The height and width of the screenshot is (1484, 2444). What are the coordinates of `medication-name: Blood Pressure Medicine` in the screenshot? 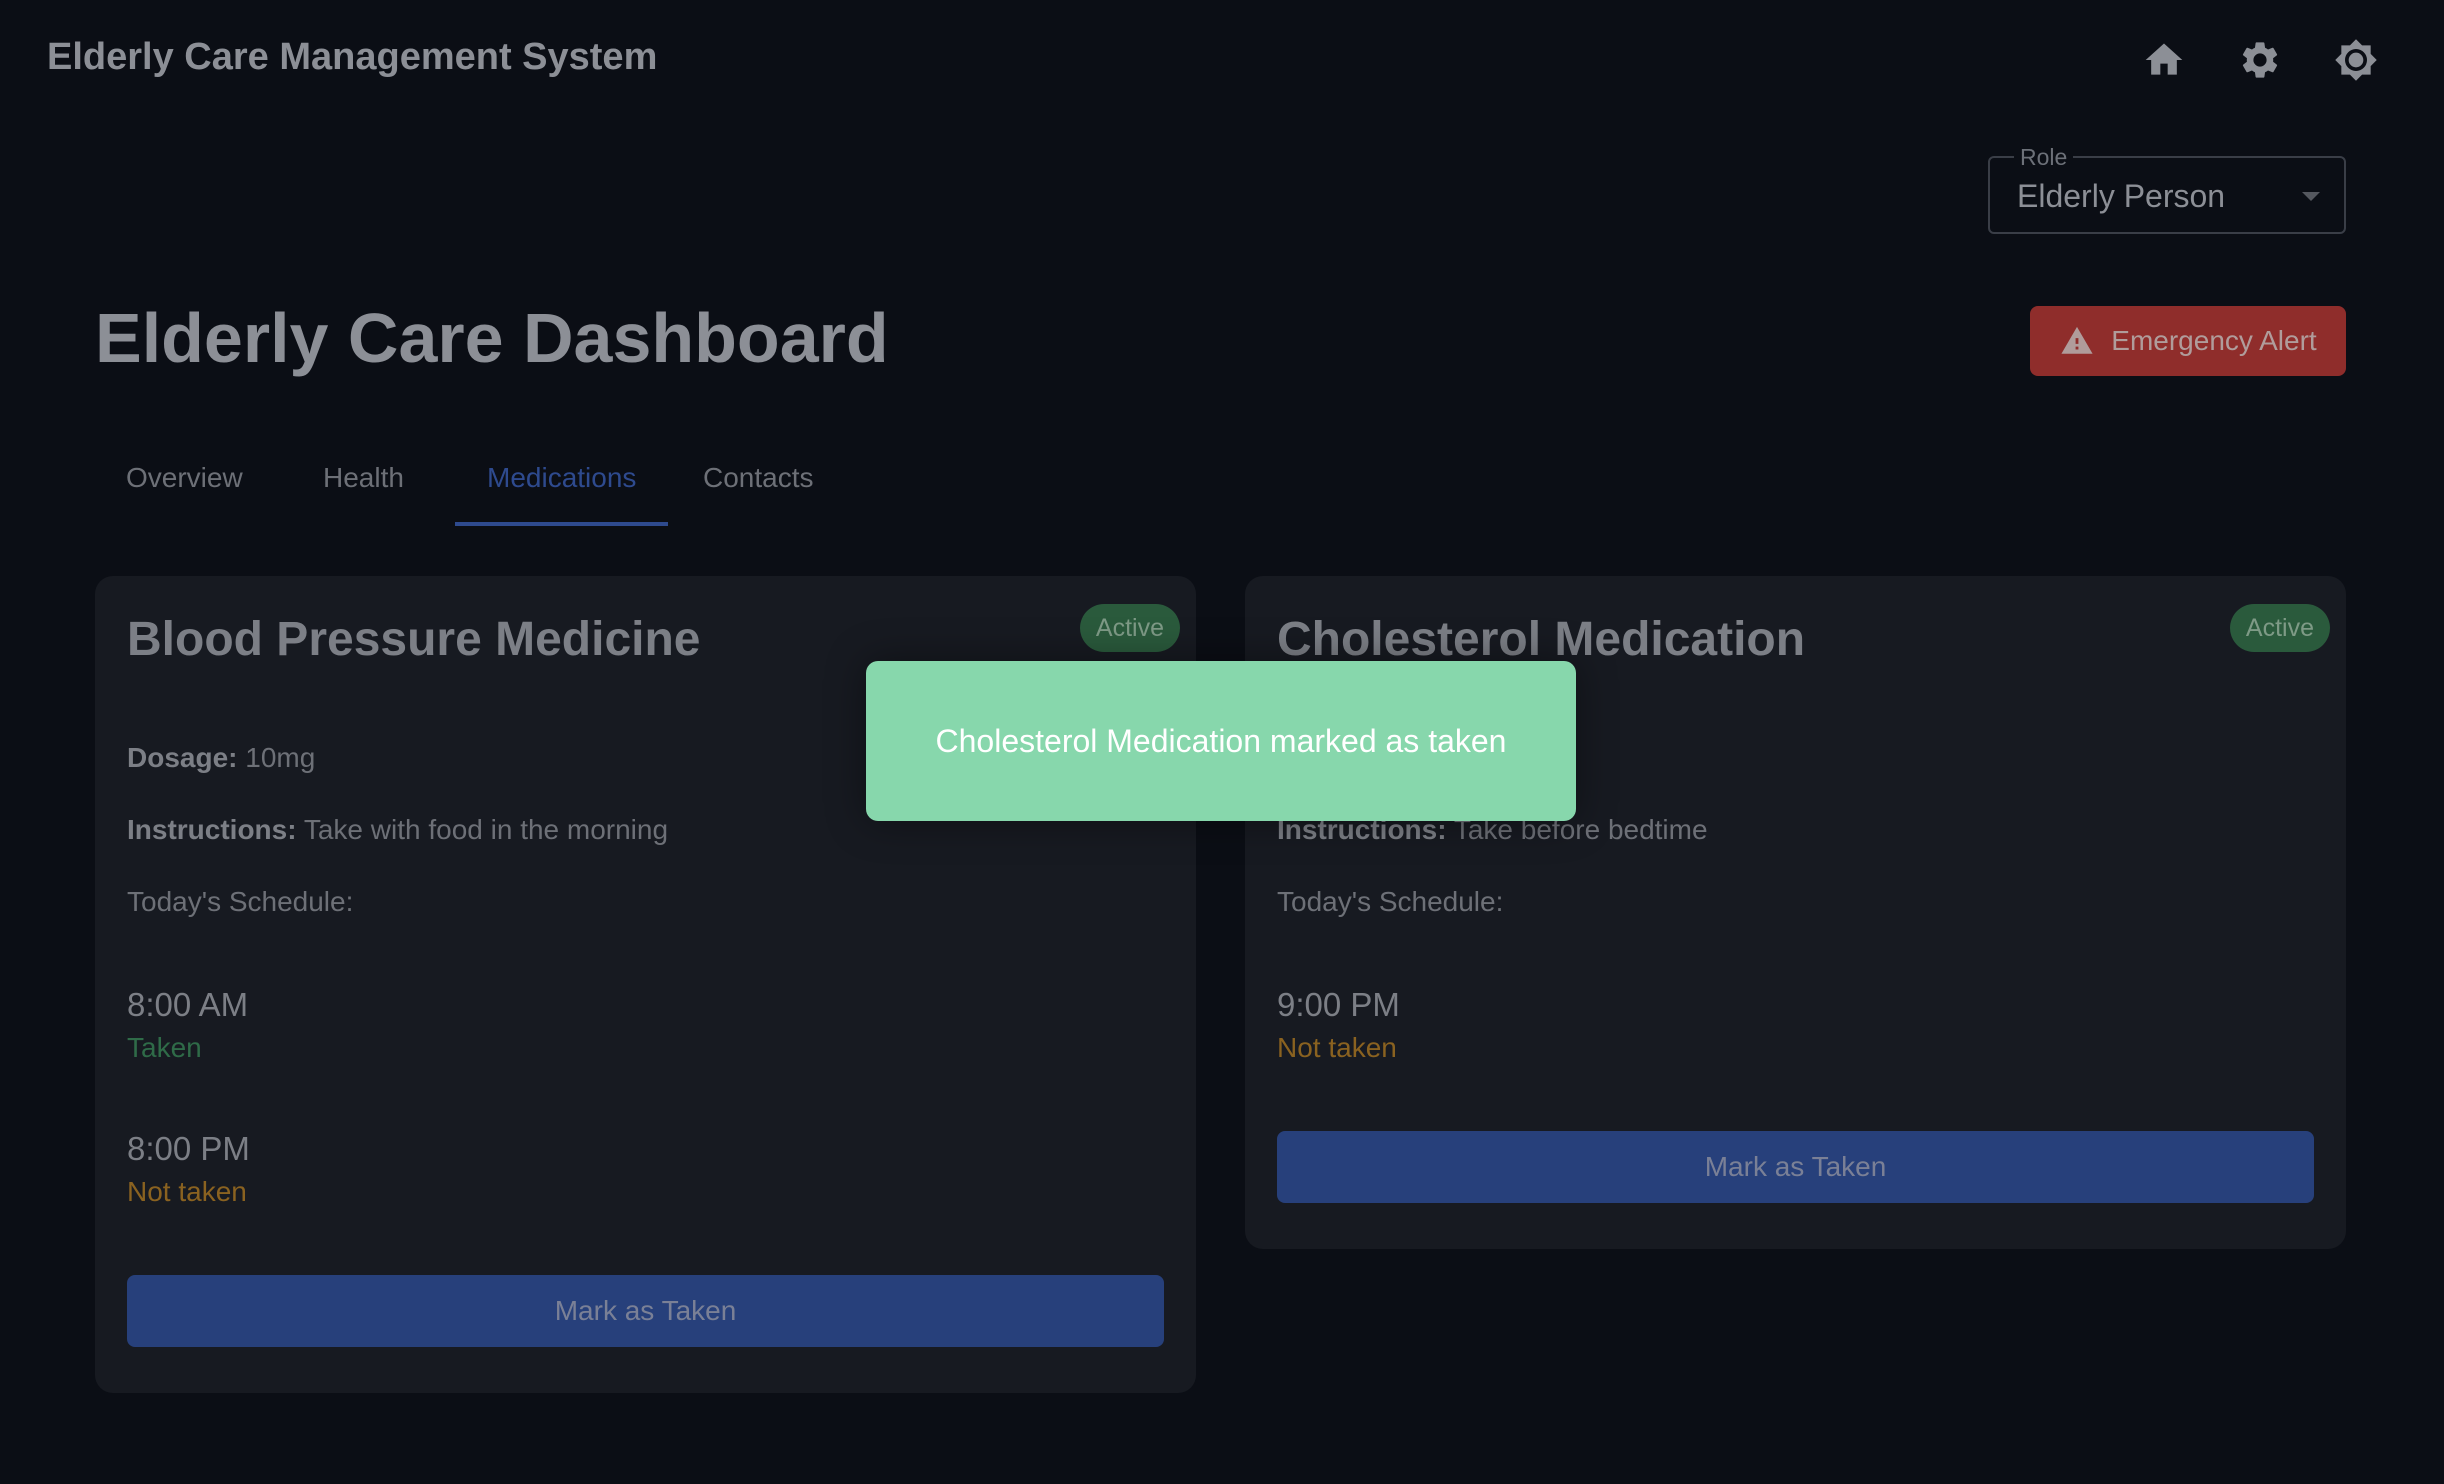 It's located at (414, 639).